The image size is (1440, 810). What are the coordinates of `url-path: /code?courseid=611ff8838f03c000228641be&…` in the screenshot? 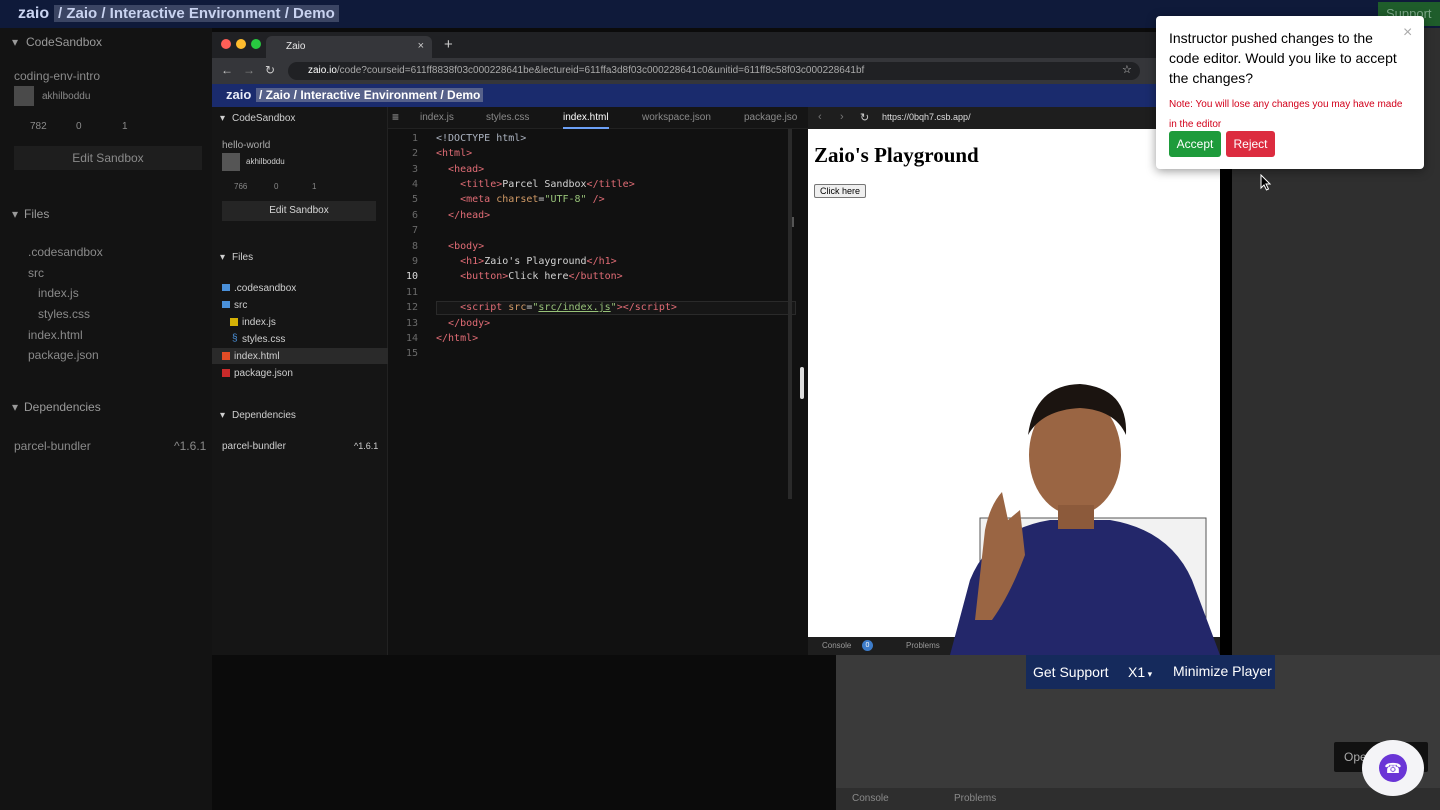 It's located at (600, 70).